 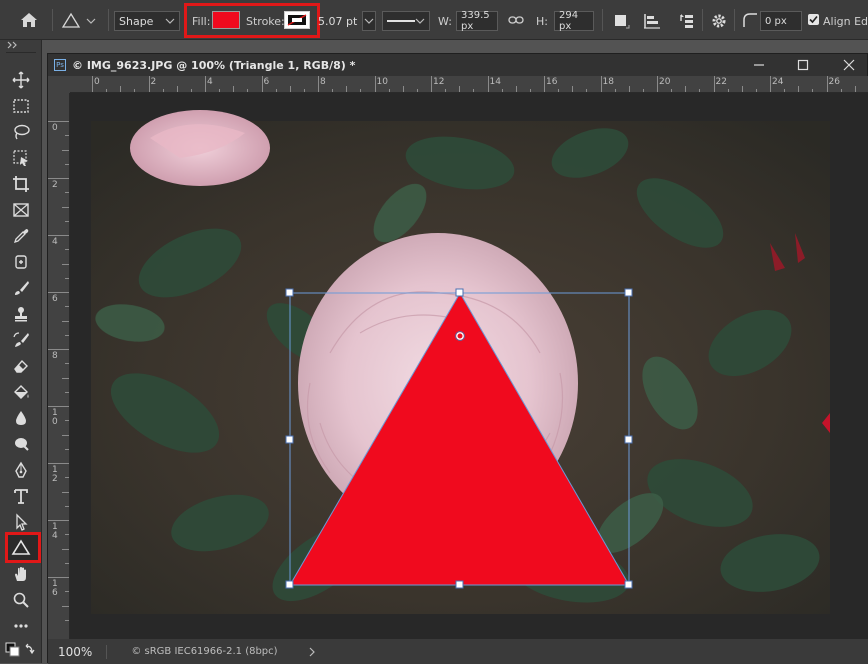 What do you see at coordinates (21, 314) in the screenshot?
I see `clone-stamp-tool-icon` at bounding box center [21, 314].